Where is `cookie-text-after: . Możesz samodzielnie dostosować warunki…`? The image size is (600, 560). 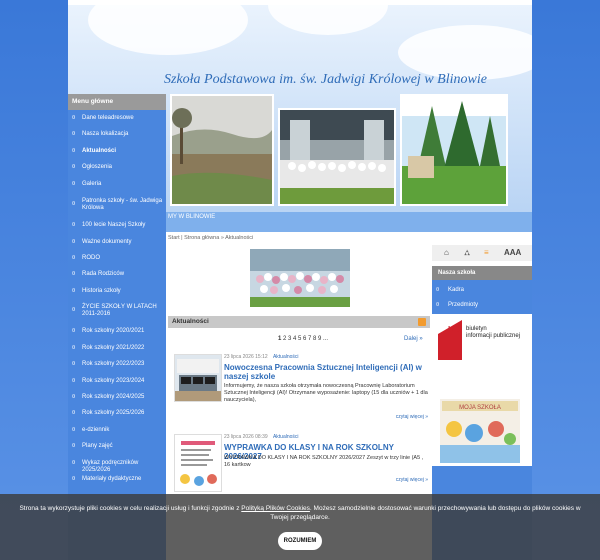 cookie-text-after: . Możesz samodzielnie dostosować warunki… is located at coordinates (425, 513).